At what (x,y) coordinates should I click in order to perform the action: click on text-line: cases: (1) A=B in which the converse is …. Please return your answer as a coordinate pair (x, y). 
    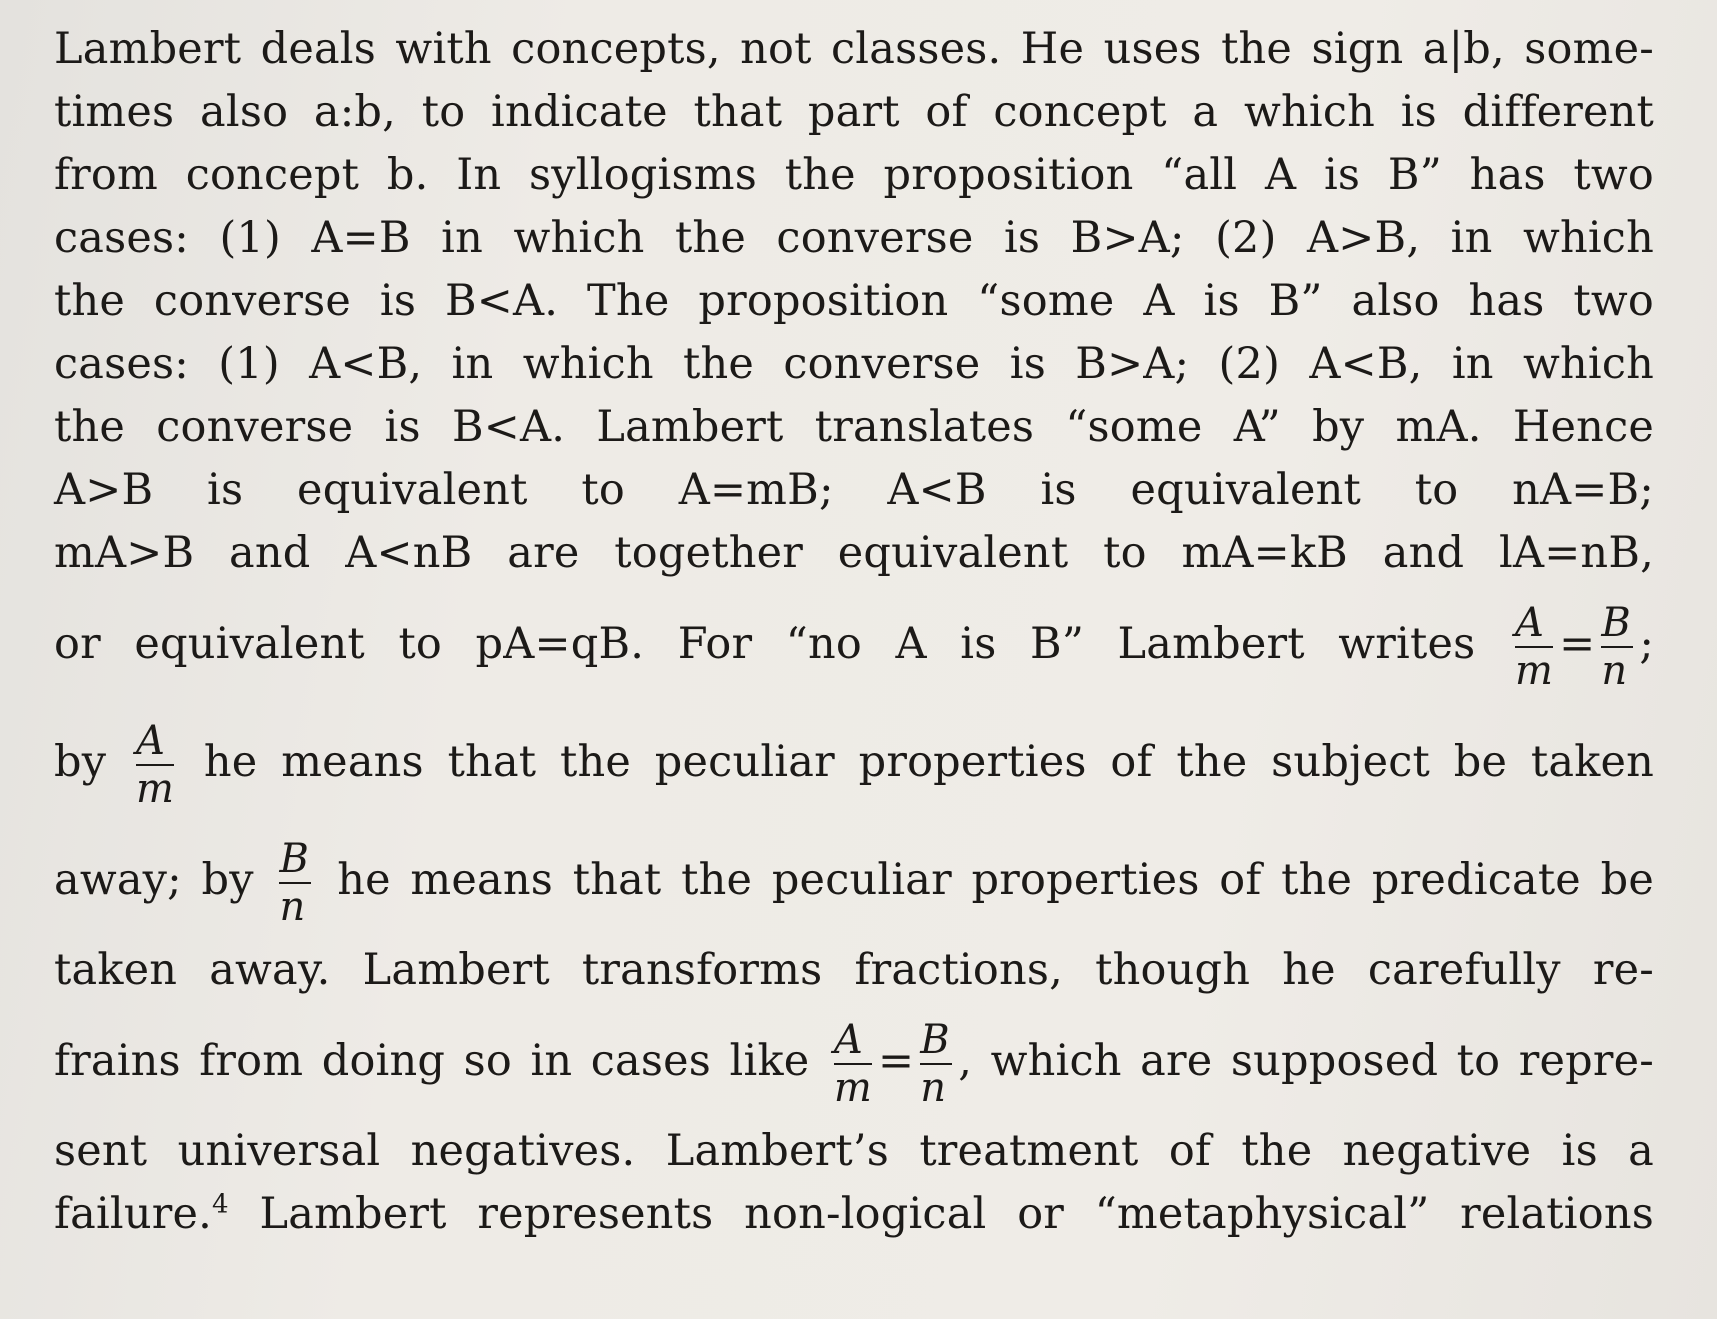
    Looking at the image, I should click on (854, 238).